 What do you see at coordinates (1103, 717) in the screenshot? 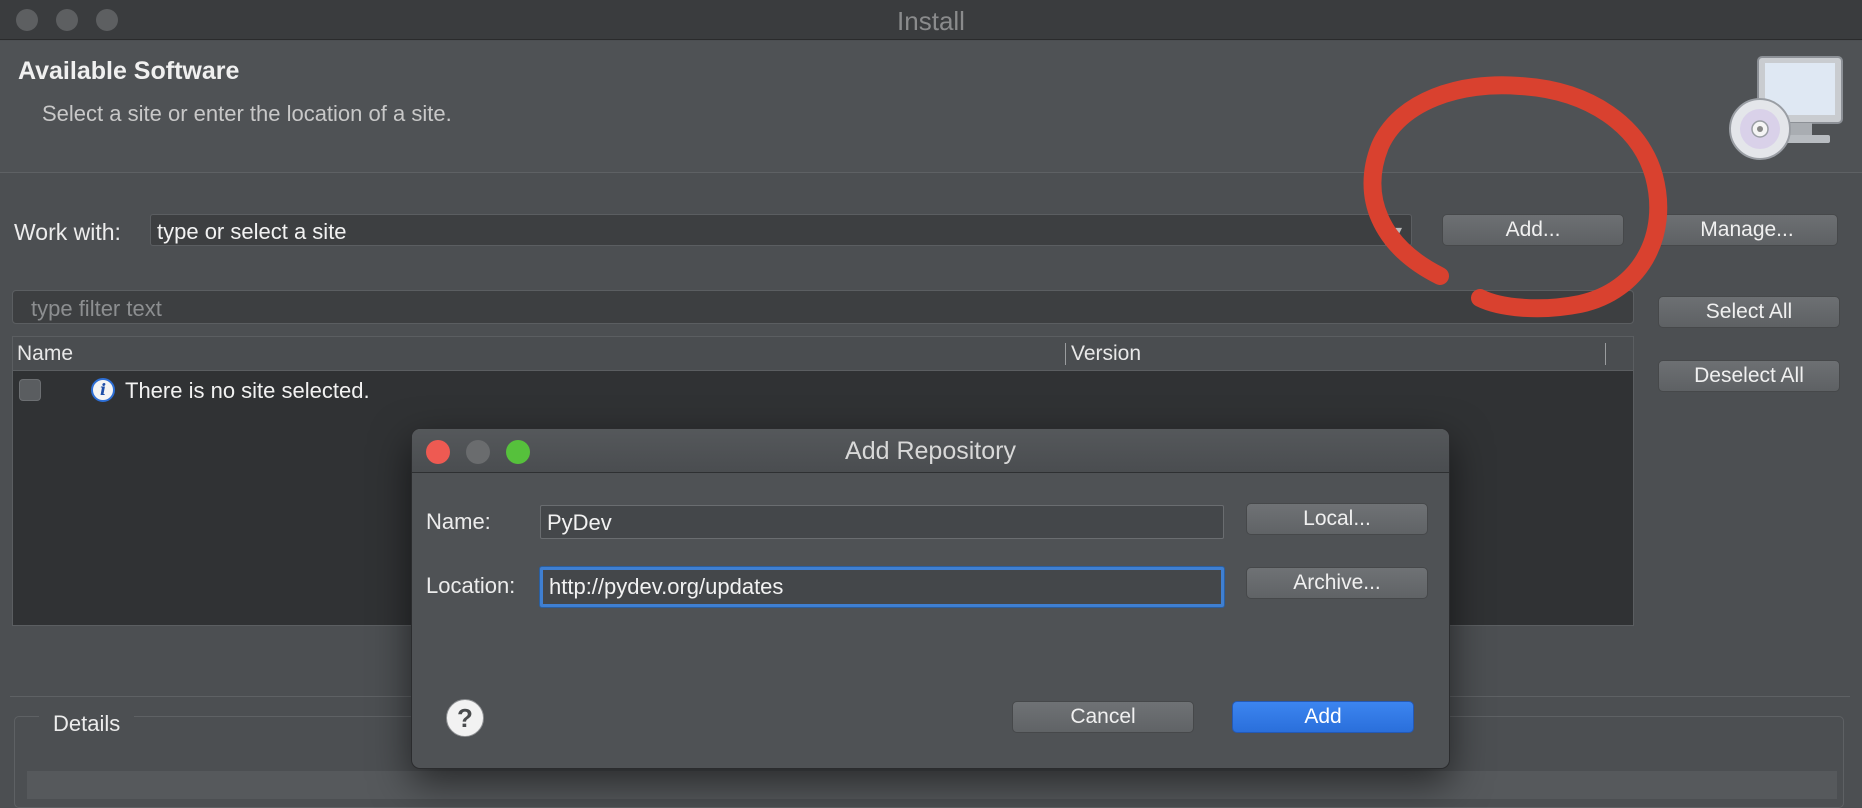
I see `cancel-button: Cancel` at bounding box center [1103, 717].